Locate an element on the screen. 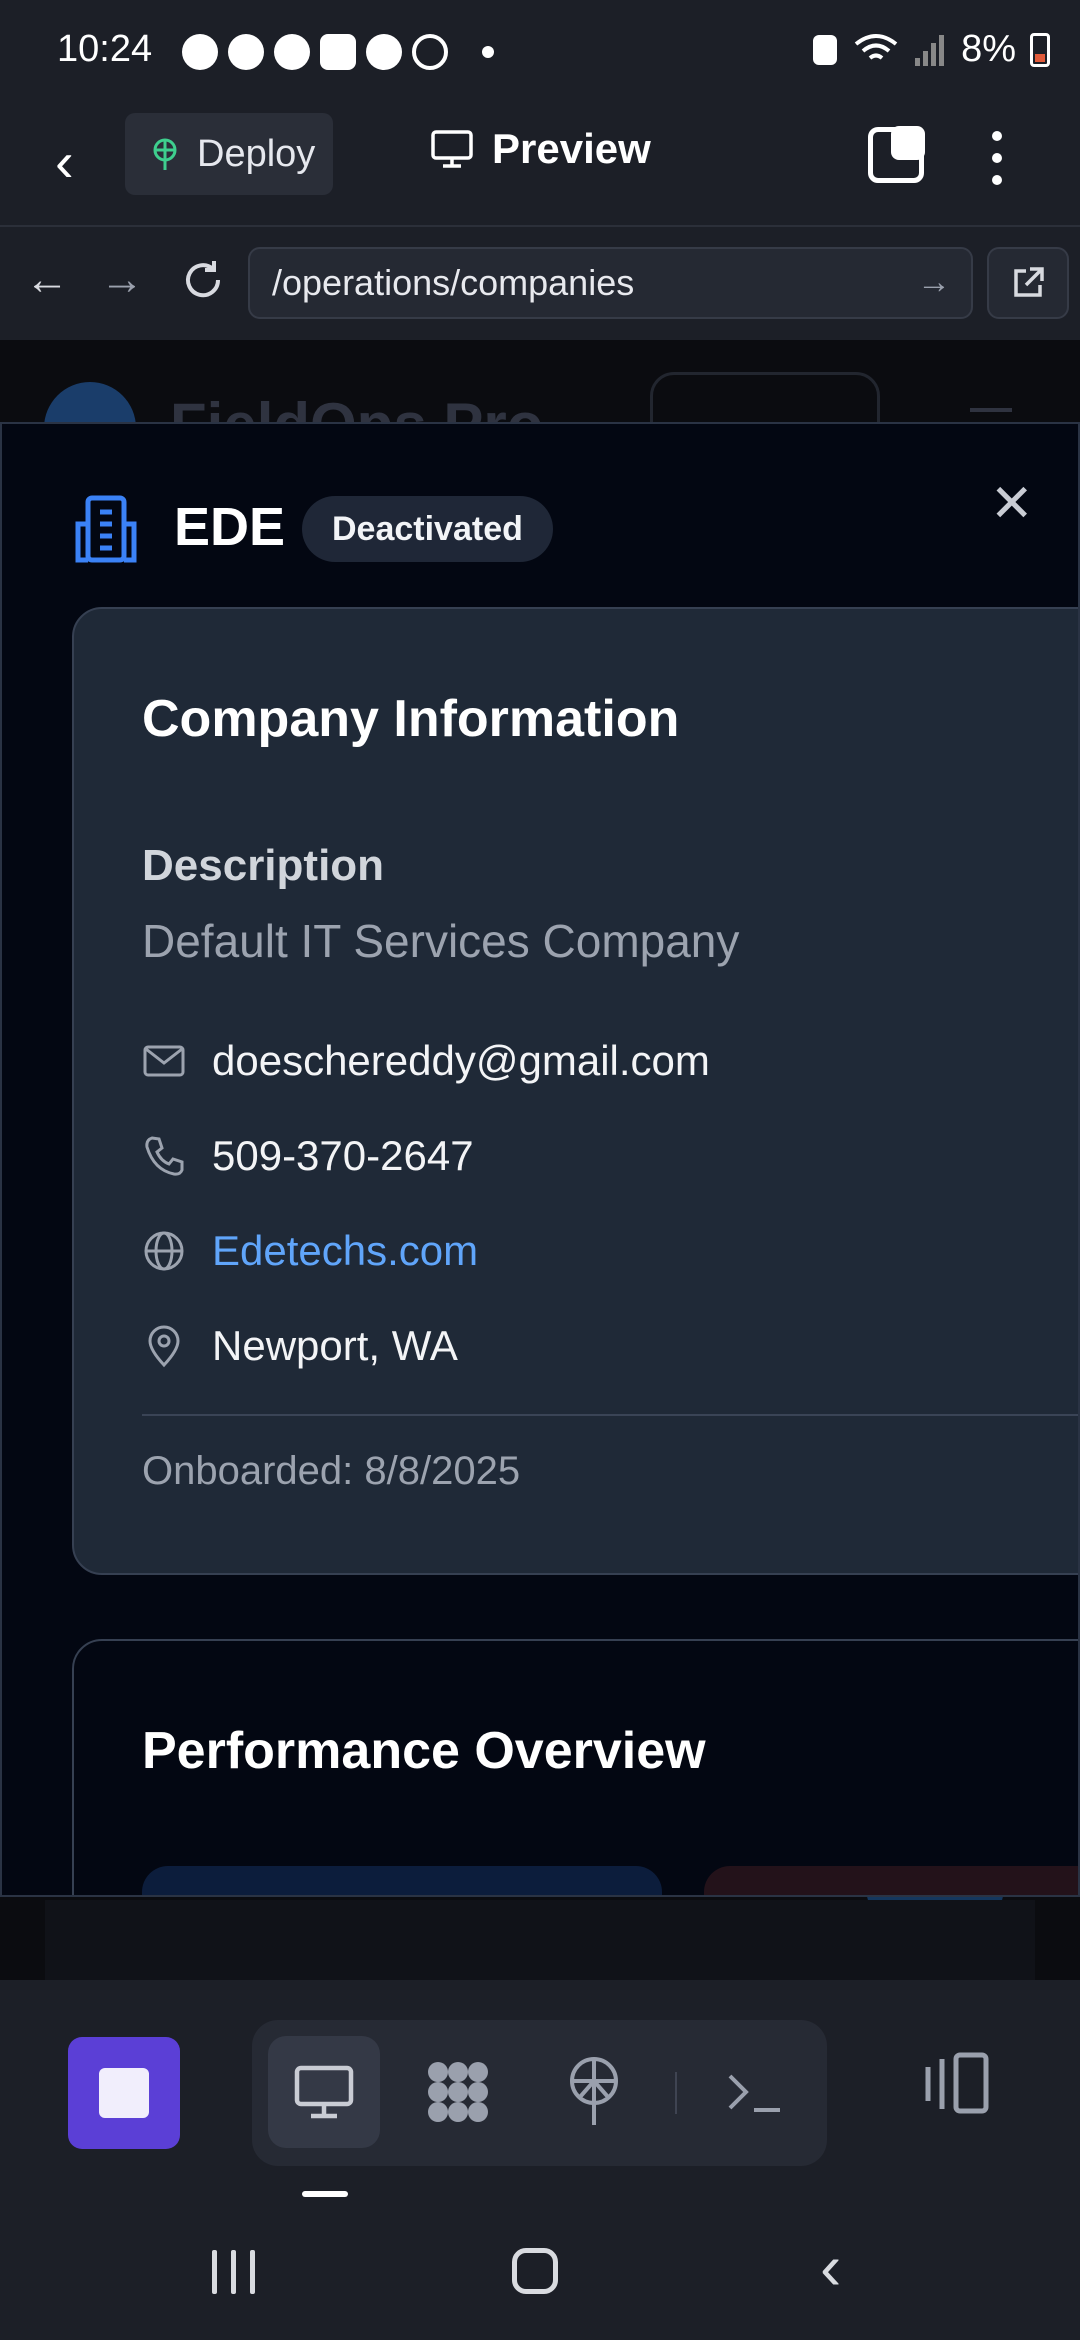 This screenshot has height=2340, width=1080. more-options-icon is located at coordinates (997, 160).